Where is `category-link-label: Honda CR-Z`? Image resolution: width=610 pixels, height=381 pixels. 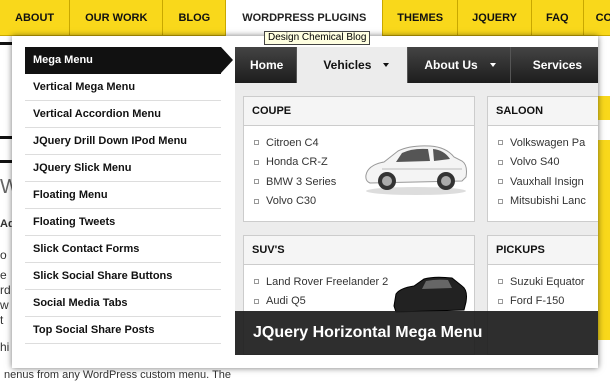
category-link-label: Honda CR-Z is located at coordinates (297, 162).